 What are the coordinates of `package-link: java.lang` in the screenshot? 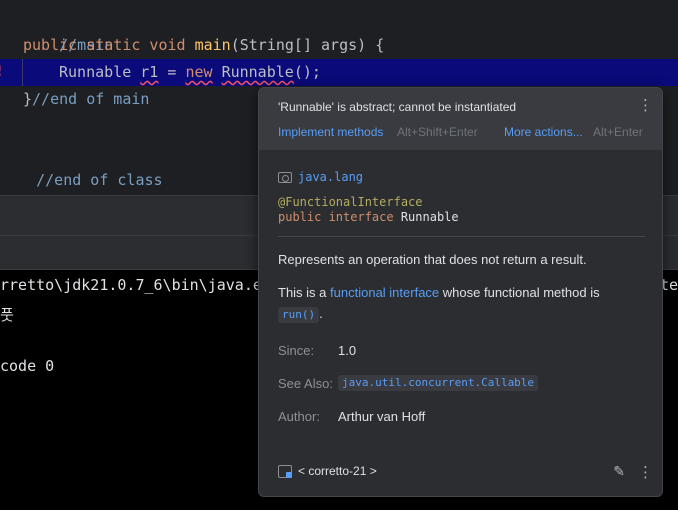 It's located at (330, 177).